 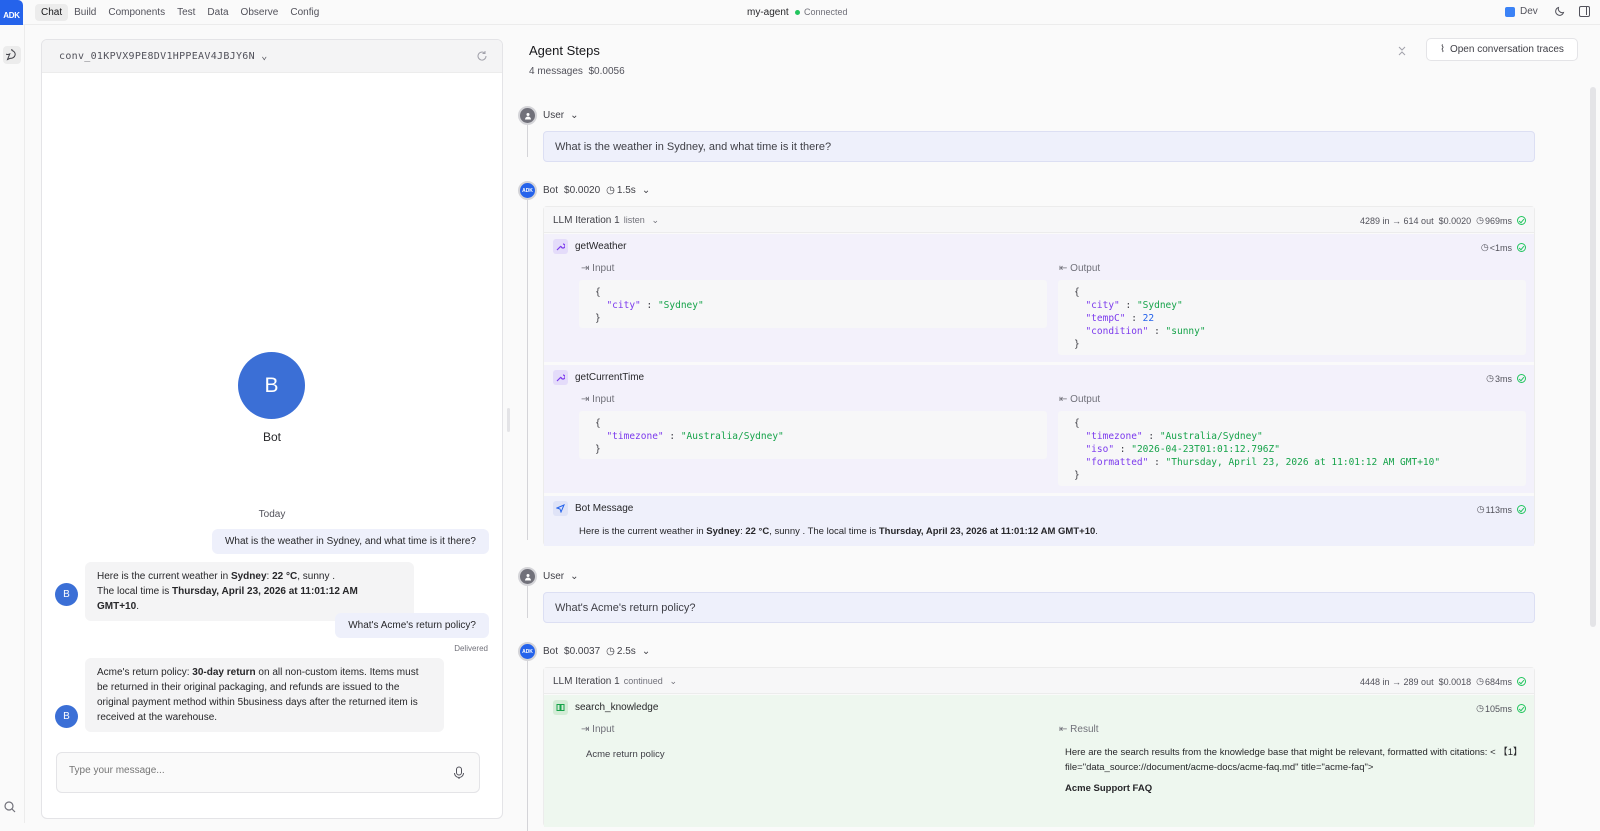 I want to click on nav-chat: Chat, so click(x=52, y=12).